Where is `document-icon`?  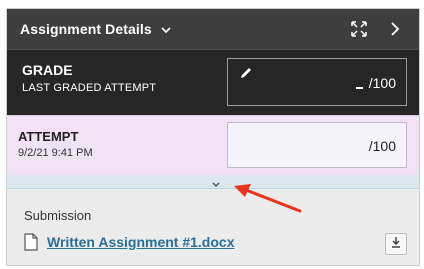
document-icon is located at coordinates (31, 242).